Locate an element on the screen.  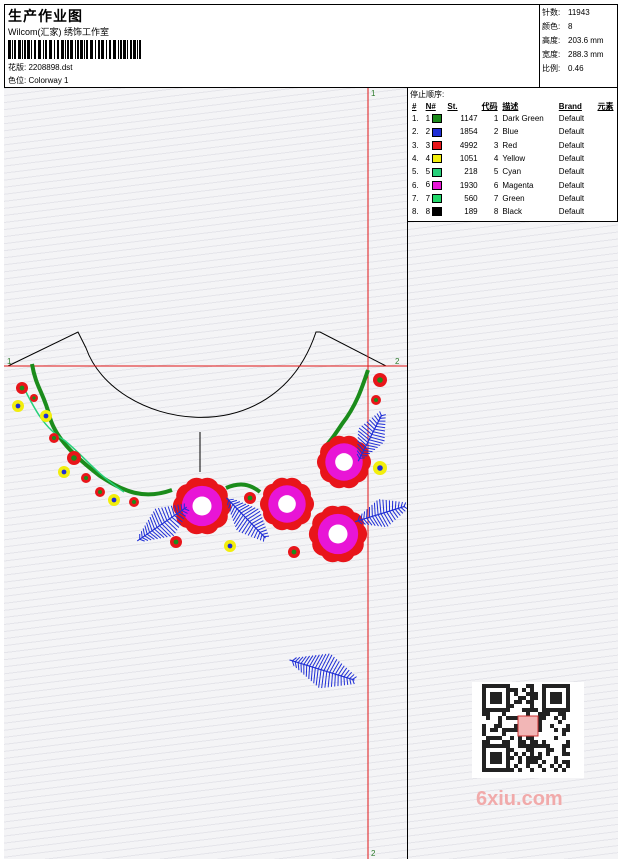
thread-needle: 1 is located at coordinates (435, 118).